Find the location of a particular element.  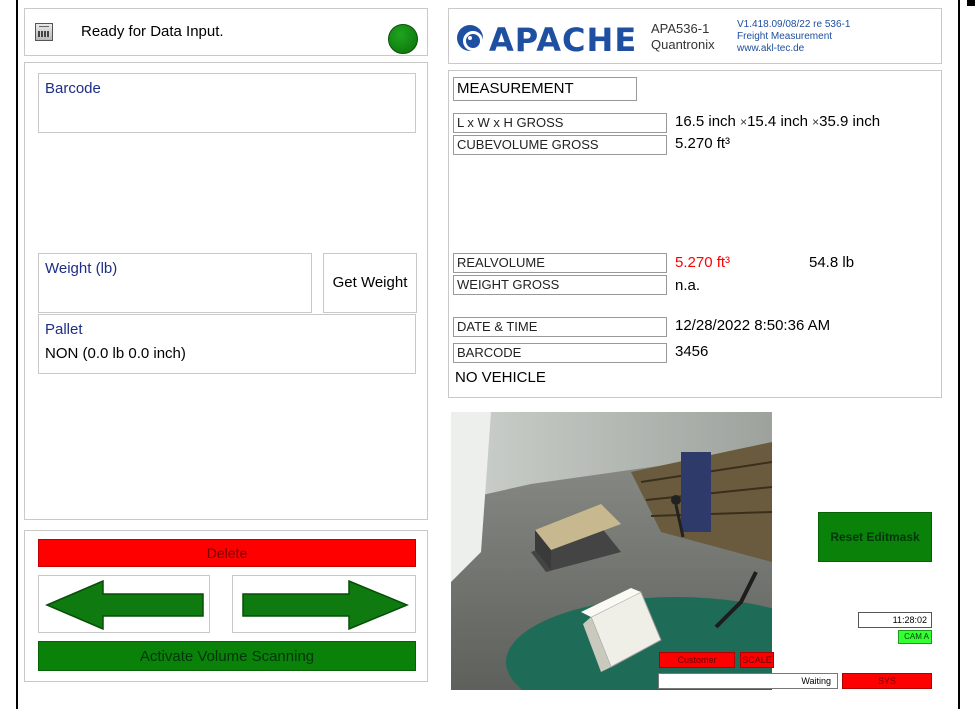

sys-status: SYS is located at coordinates (887, 681).